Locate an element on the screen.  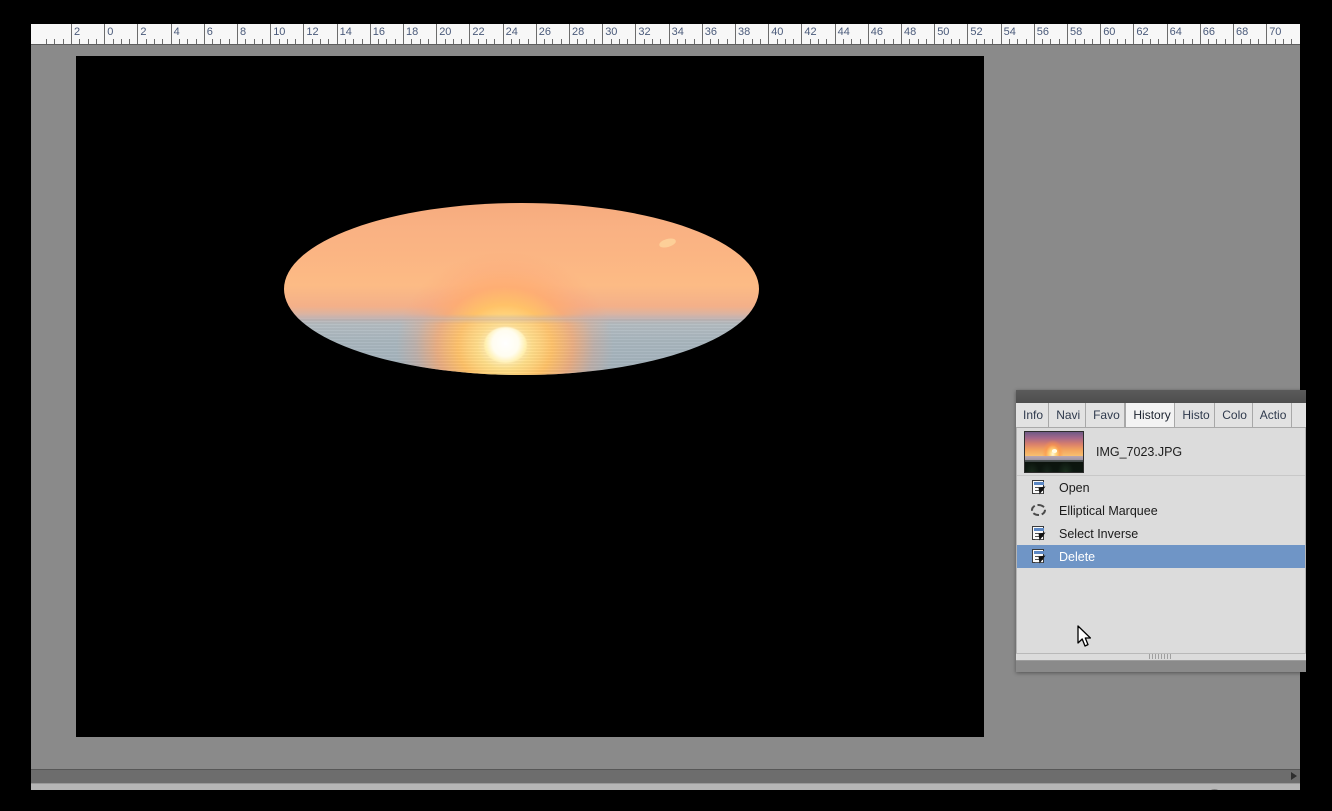
ruler-label: 68 is located at coordinates (1242, 32).